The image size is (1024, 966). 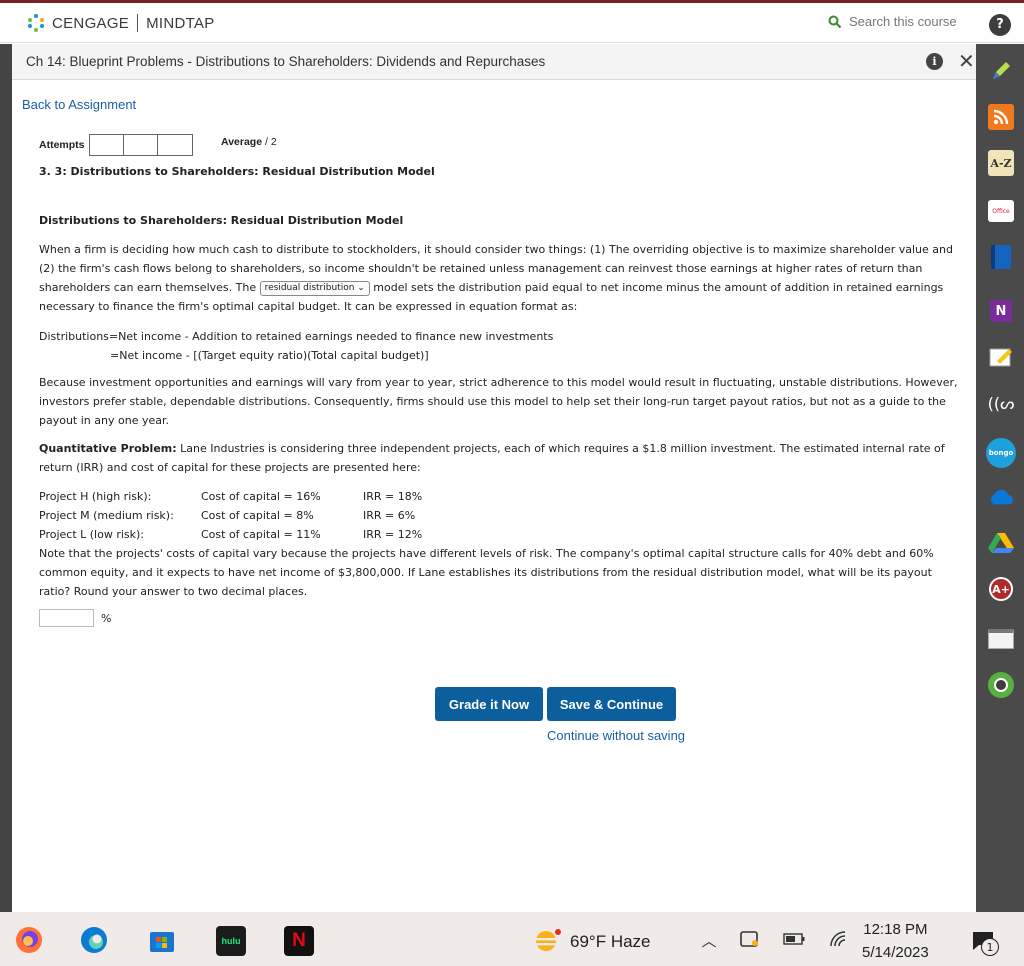 I want to click on save-continue-button: Save & Continue, so click(x=611, y=704).